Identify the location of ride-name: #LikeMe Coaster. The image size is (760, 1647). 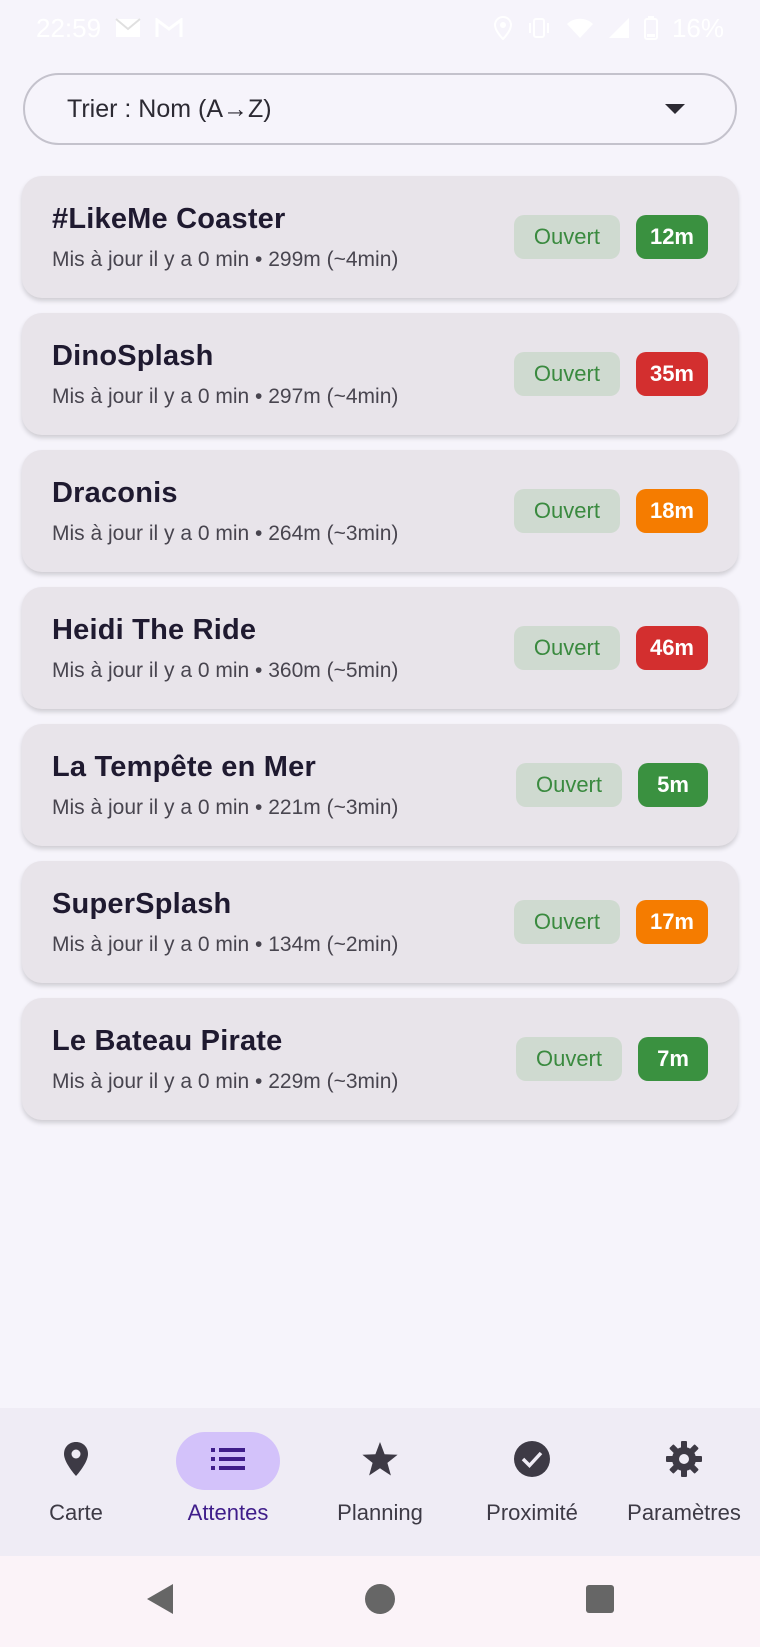
(169, 218).